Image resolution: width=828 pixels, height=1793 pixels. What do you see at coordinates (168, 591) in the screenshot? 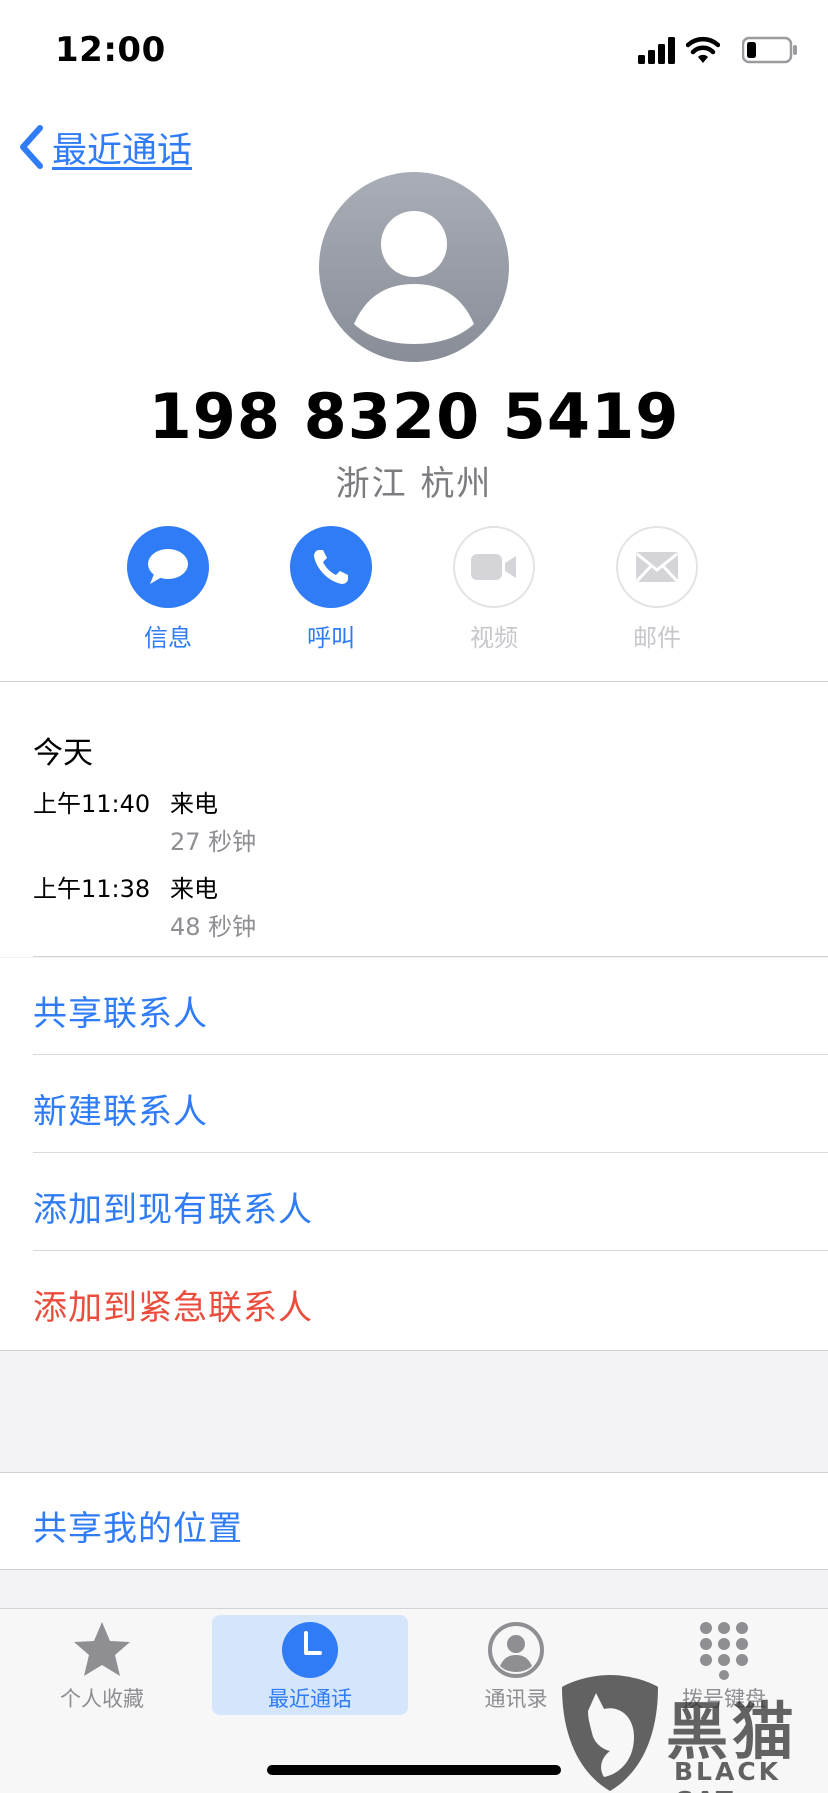
I see `message-button: 信息` at bounding box center [168, 591].